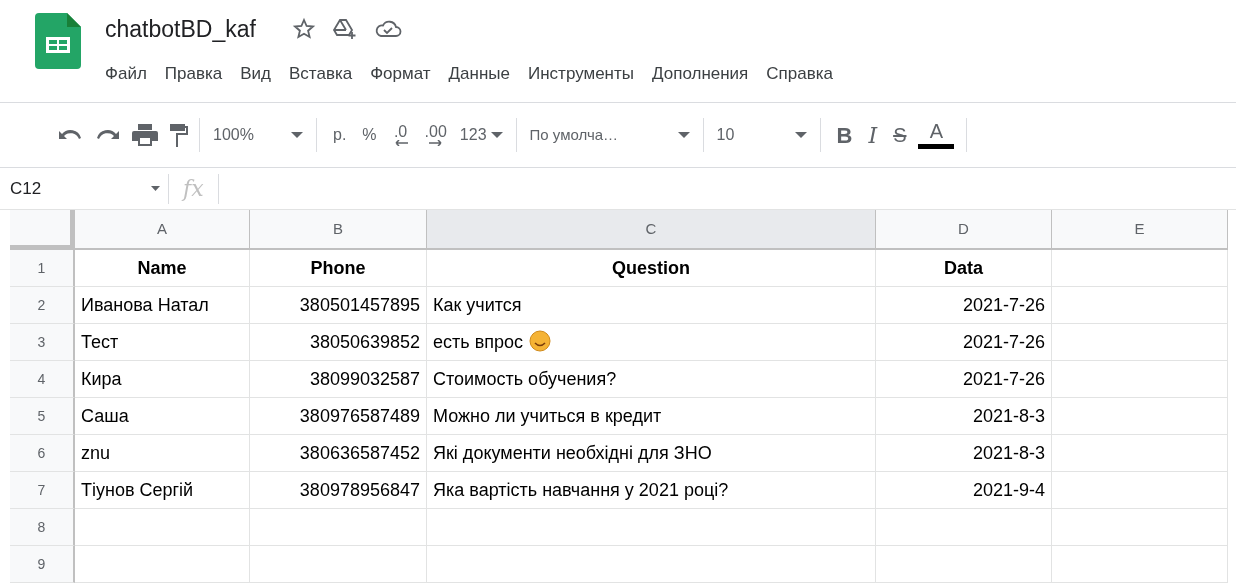  Describe the element at coordinates (481, 135) in the screenshot. I see `number-format-dropdown: 123` at that location.